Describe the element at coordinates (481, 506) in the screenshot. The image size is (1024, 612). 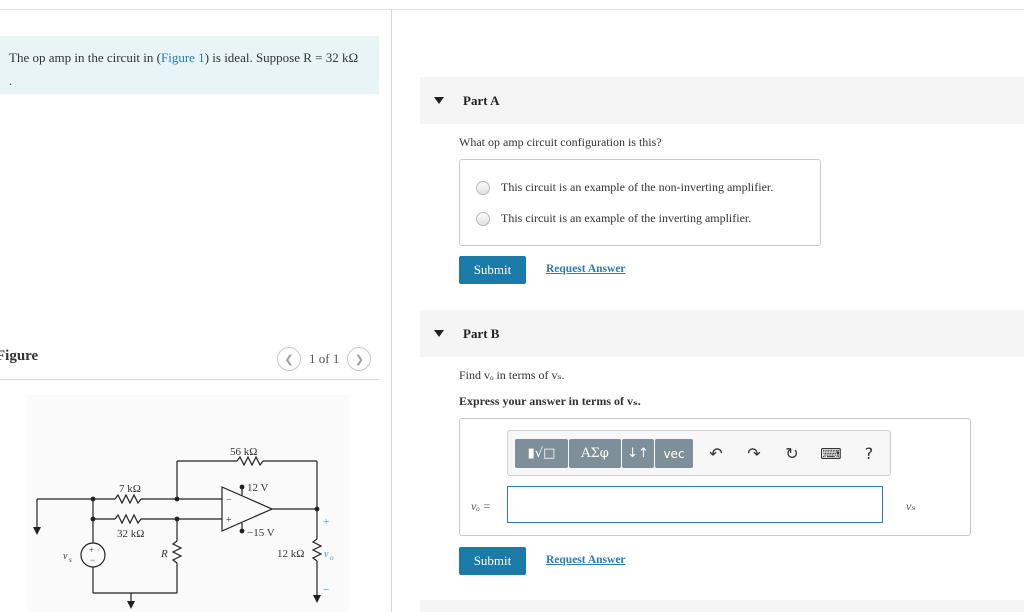
I see `answer-label: vₒ =` at that location.